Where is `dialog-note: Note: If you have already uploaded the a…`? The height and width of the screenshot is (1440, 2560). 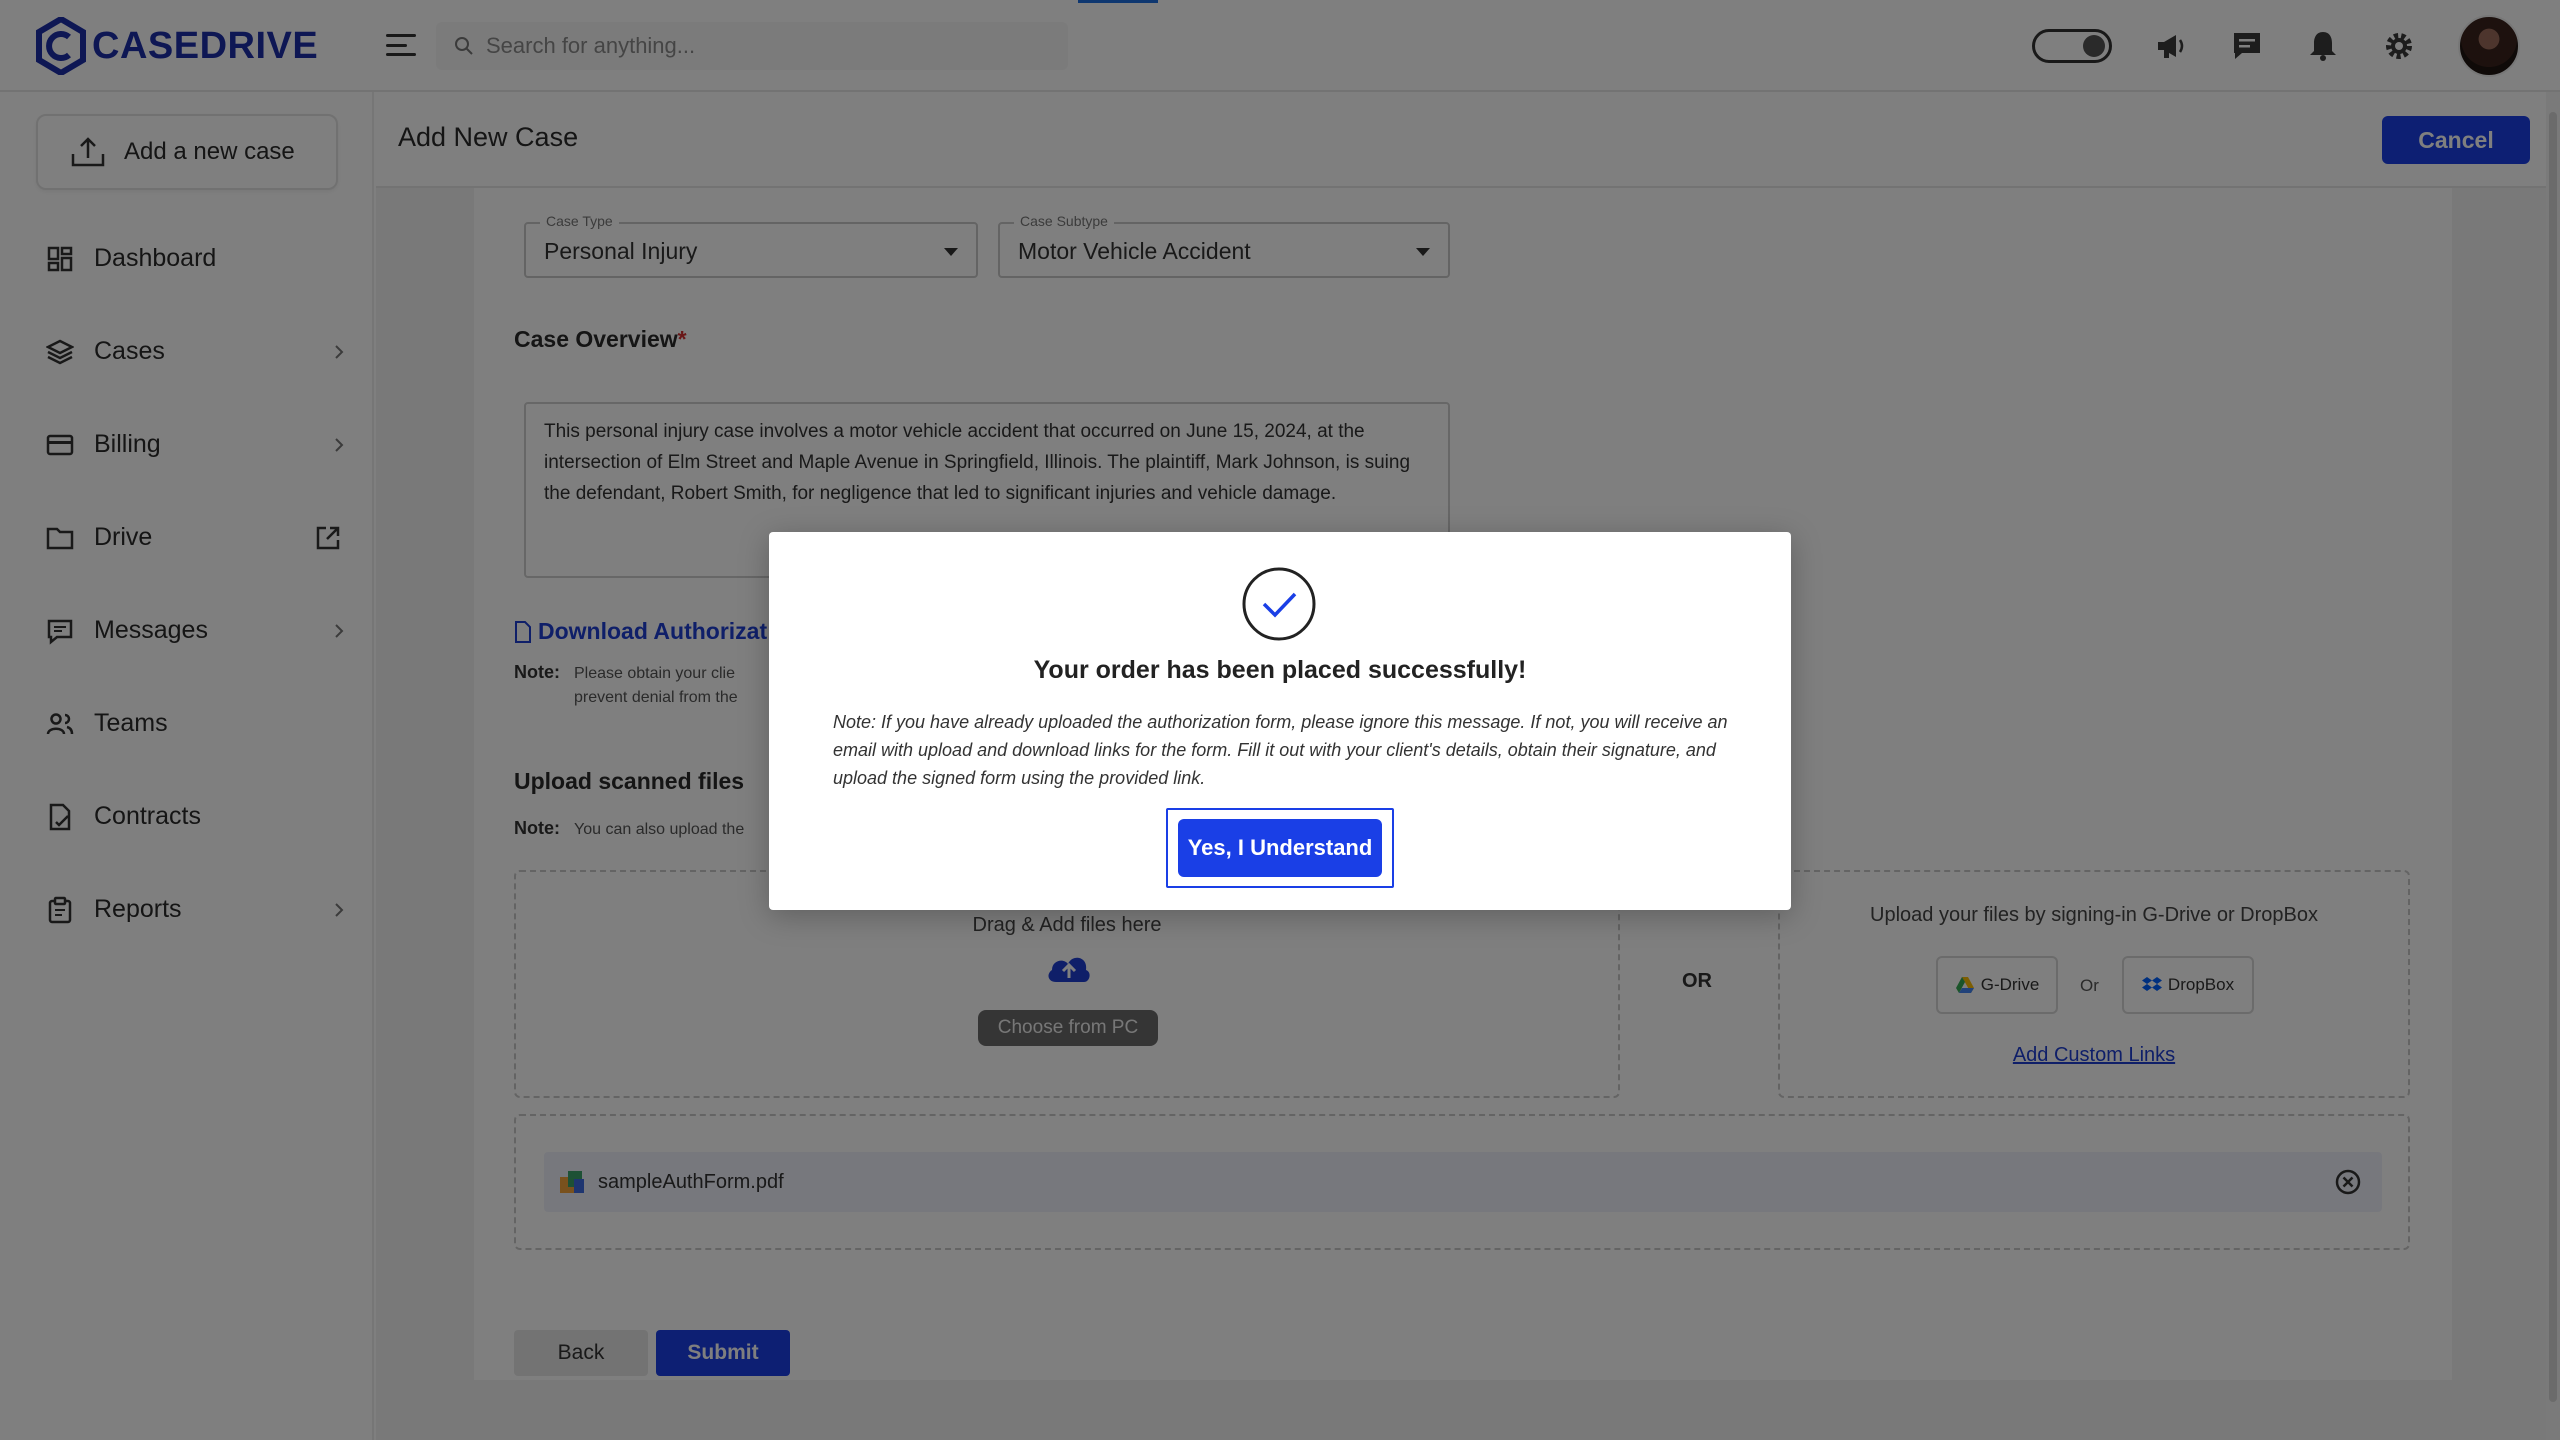
dialog-note: Note: If you have already uploaded the a… is located at coordinates (1280, 750).